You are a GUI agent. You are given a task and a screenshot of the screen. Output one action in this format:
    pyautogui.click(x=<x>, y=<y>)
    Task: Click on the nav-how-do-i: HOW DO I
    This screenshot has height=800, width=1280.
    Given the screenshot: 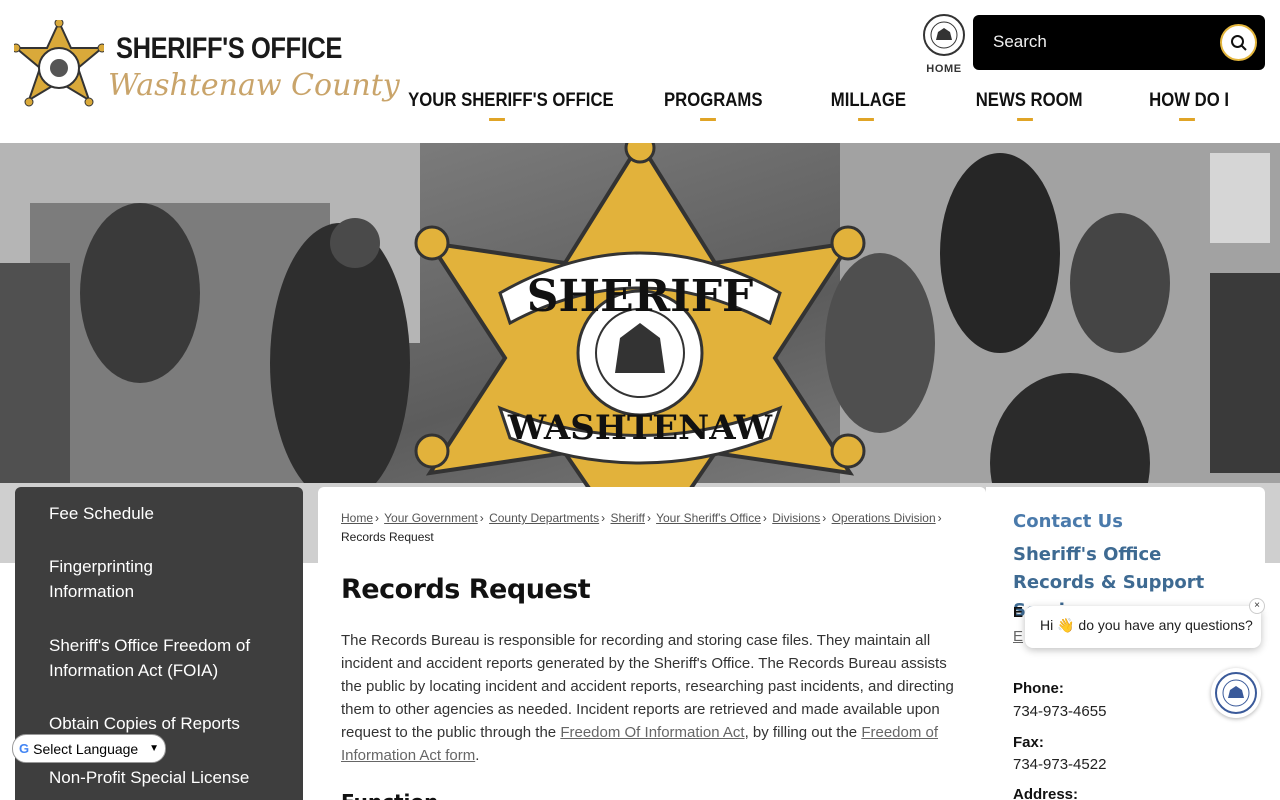 What is the action you would take?
    pyautogui.click(x=1189, y=105)
    